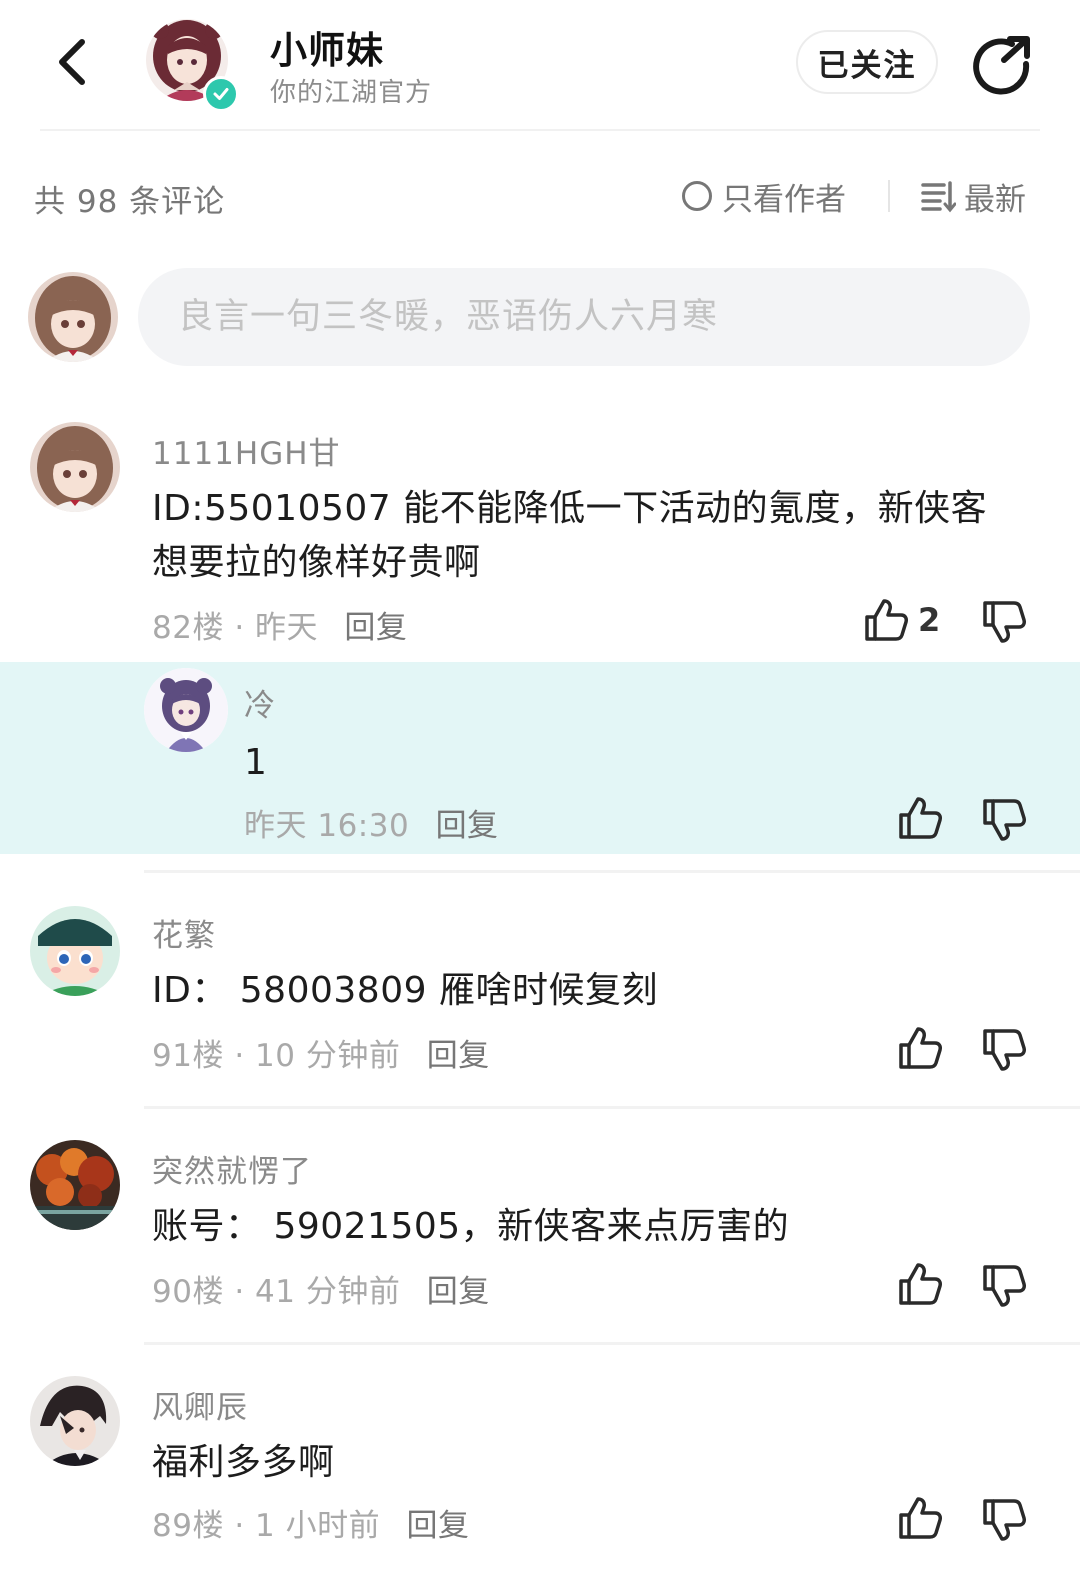 Image resolution: width=1080 pixels, height=1575 pixels. Describe the element at coordinates (287, 628) in the screenshot. I see `comment-time: 昨天` at that location.